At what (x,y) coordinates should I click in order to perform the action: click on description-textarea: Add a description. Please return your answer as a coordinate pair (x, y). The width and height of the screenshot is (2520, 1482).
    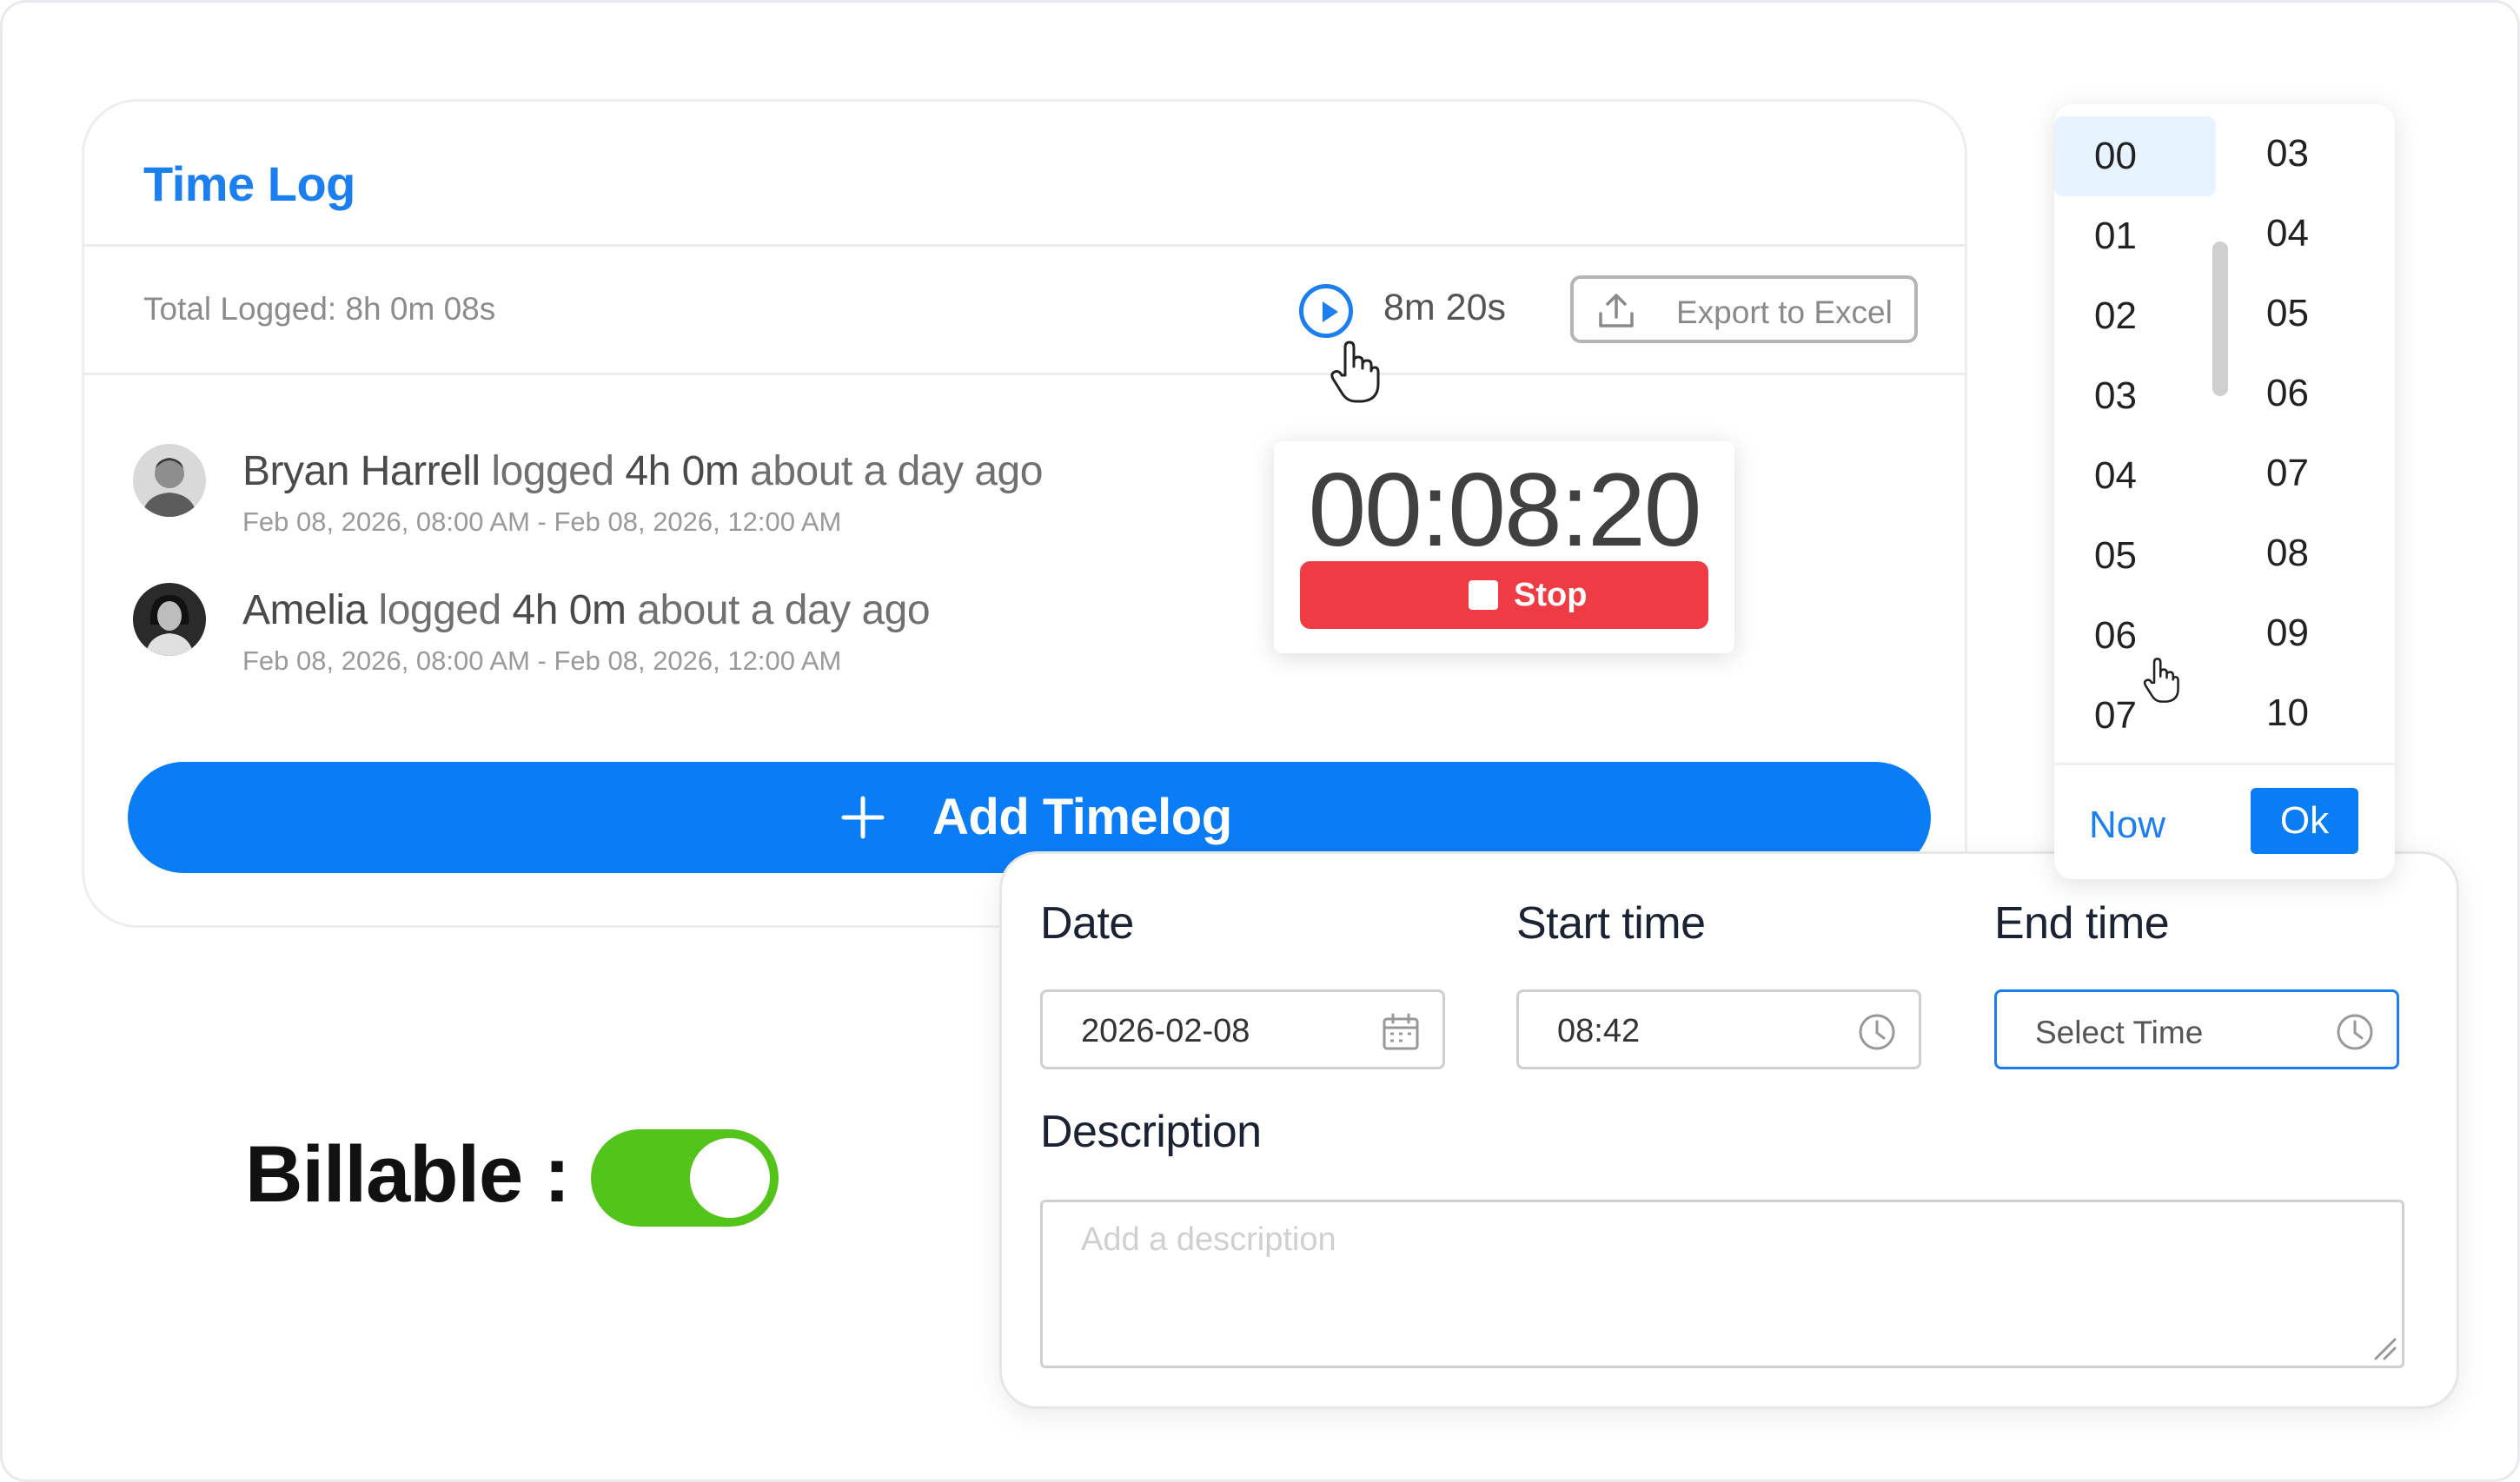
    Looking at the image, I should click on (1722, 1284).